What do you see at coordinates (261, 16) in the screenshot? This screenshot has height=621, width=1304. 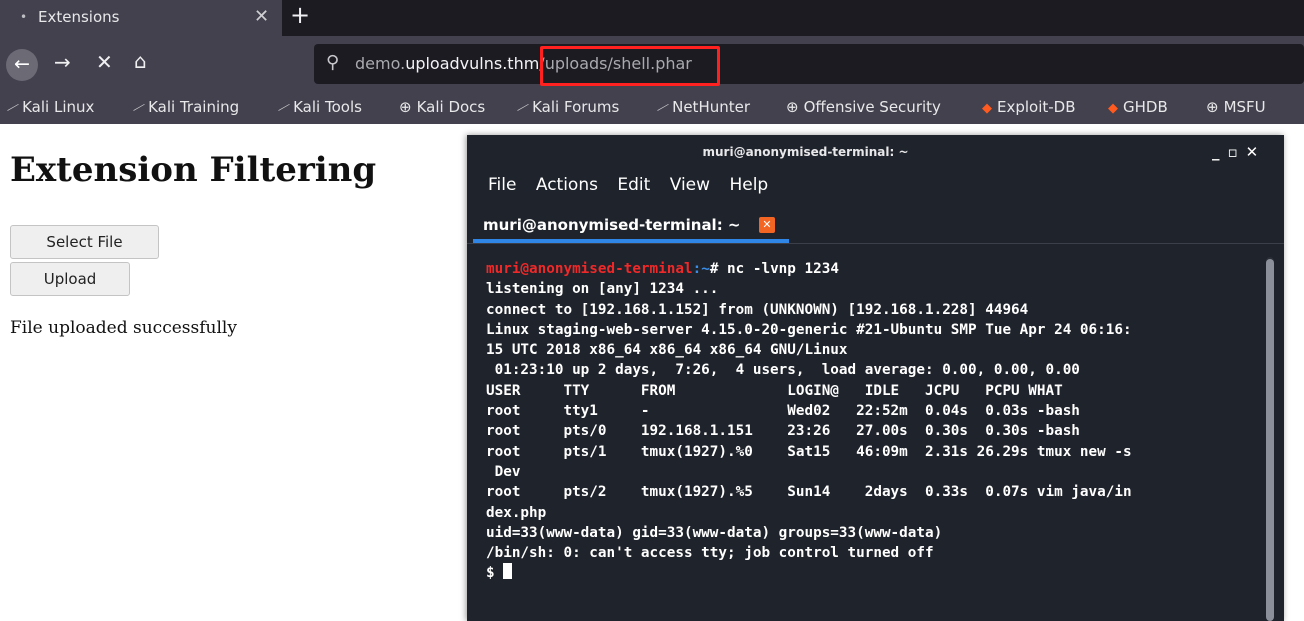 I see `close-tab-icon: ✕` at bounding box center [261, 16].